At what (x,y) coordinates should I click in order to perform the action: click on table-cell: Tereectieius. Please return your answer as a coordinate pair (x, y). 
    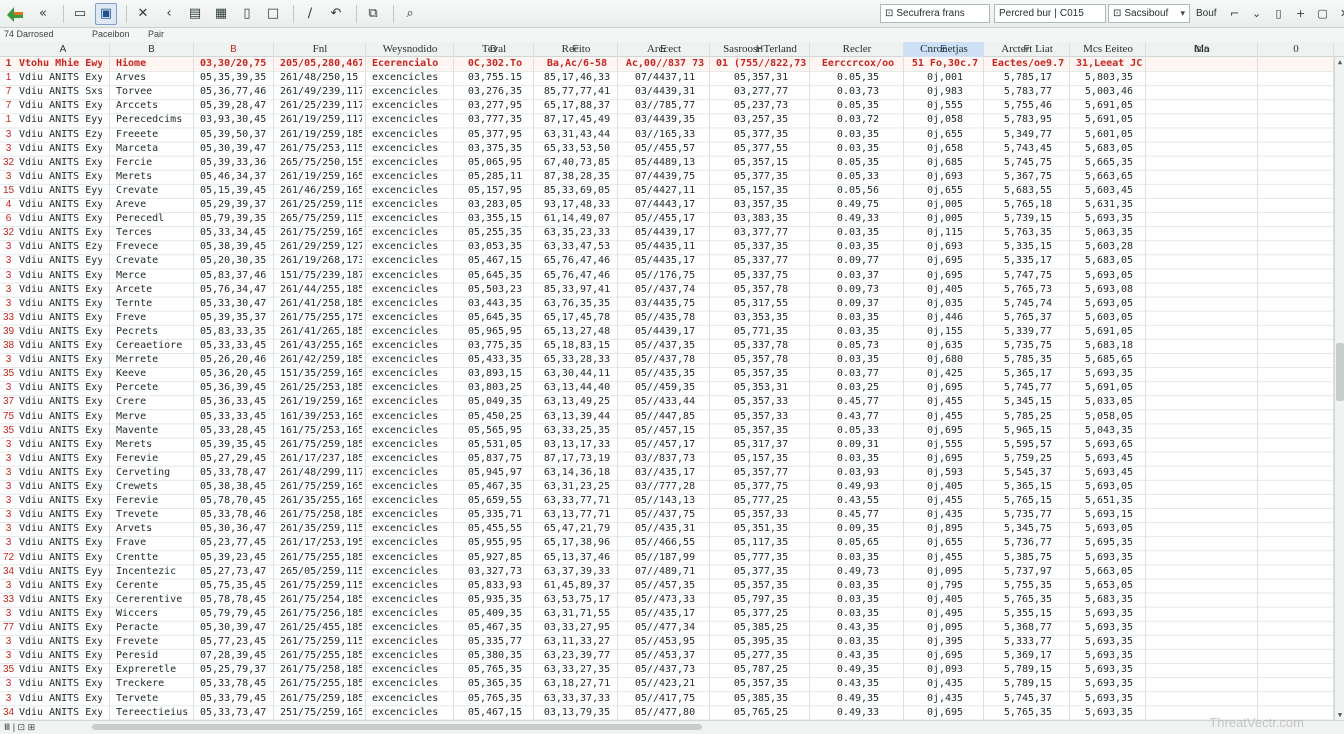
    Looking at the image, I should click on (153, 713).